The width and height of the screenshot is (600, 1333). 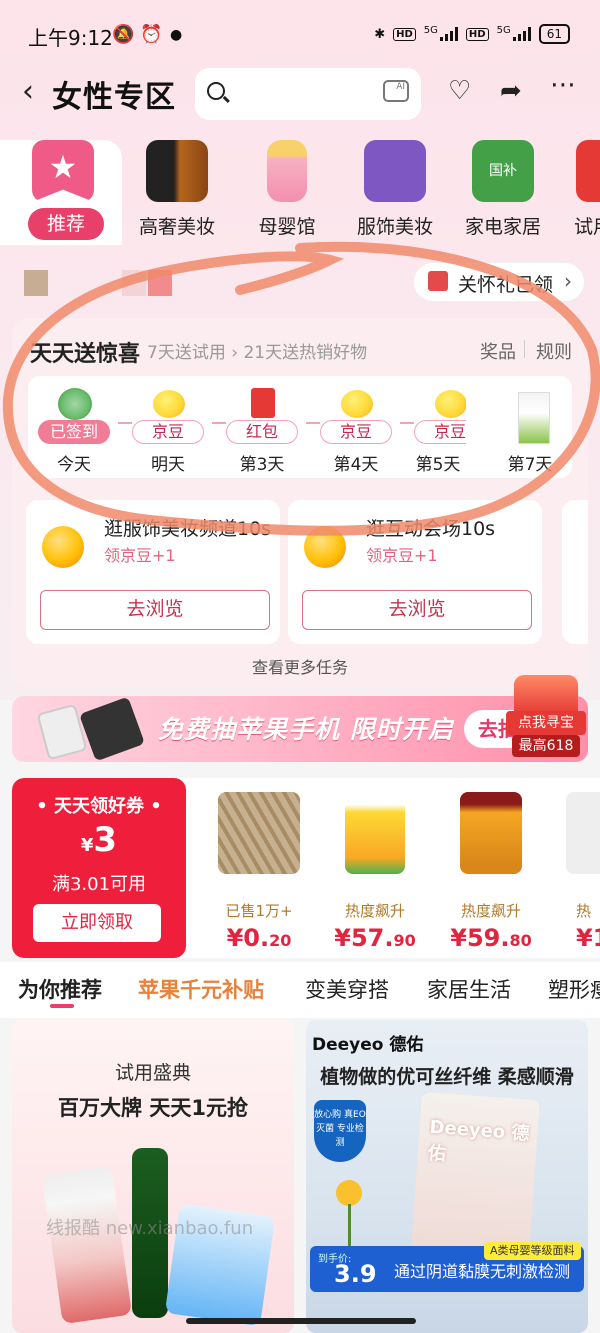 I want to click on back-icon: ‹, so click(x=28, y=91).